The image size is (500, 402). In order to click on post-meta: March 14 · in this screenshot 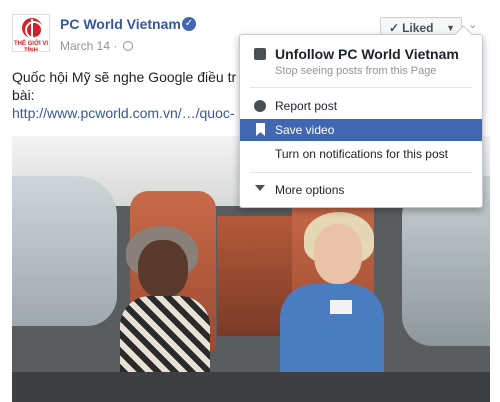, I will do `click(96, 46)`.